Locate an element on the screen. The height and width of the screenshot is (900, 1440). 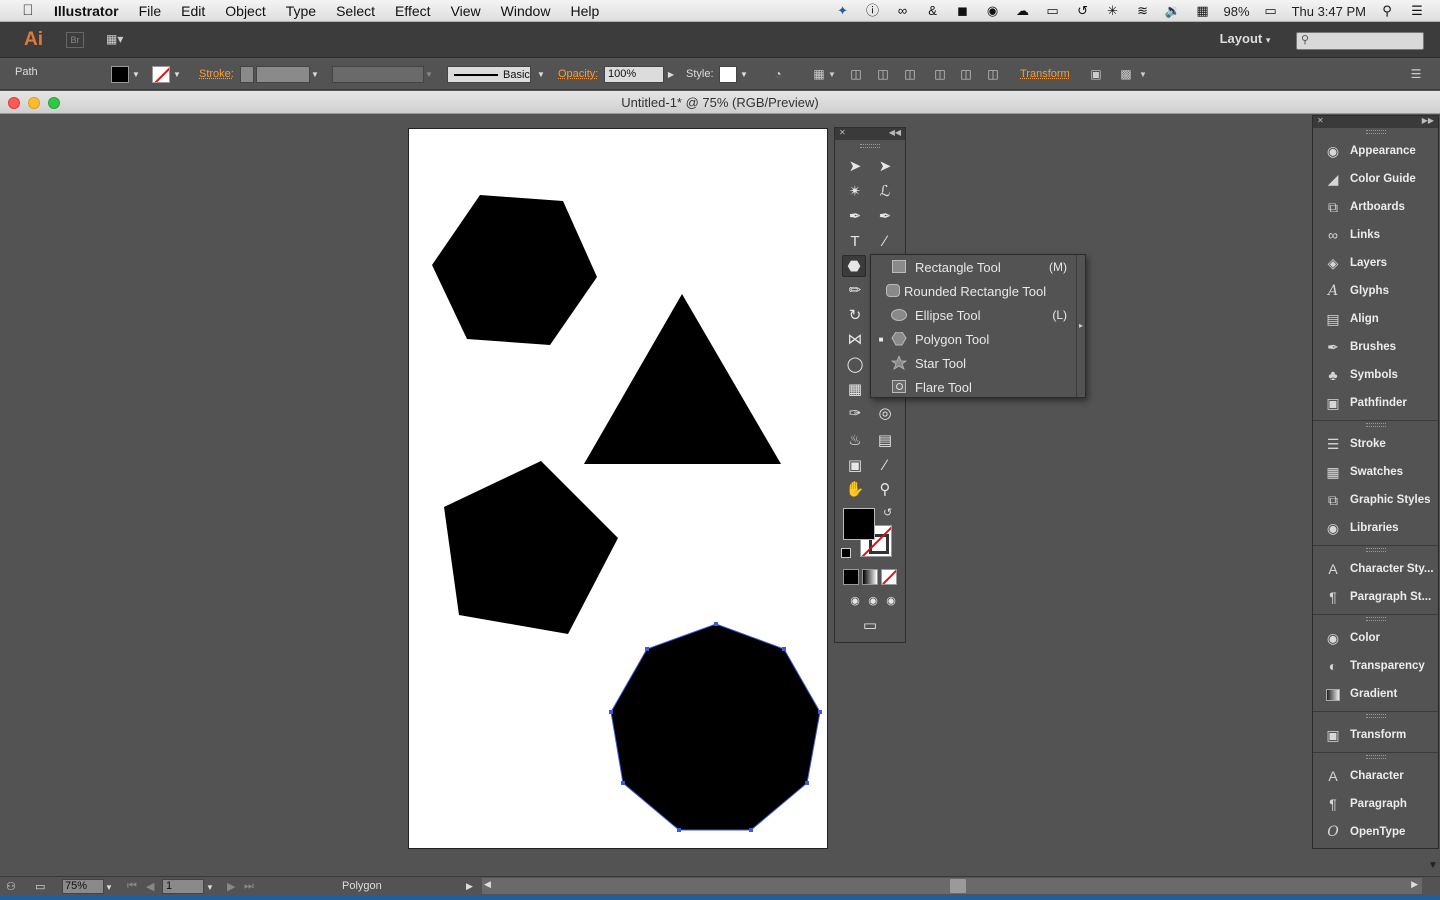
flyout-star-tool: Star Tool is located at coordinates (974, 363).